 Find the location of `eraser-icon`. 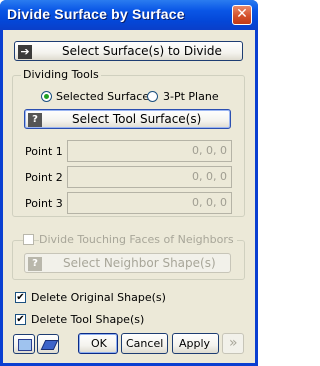

eraser-icon is located at coordinates (49, 345).